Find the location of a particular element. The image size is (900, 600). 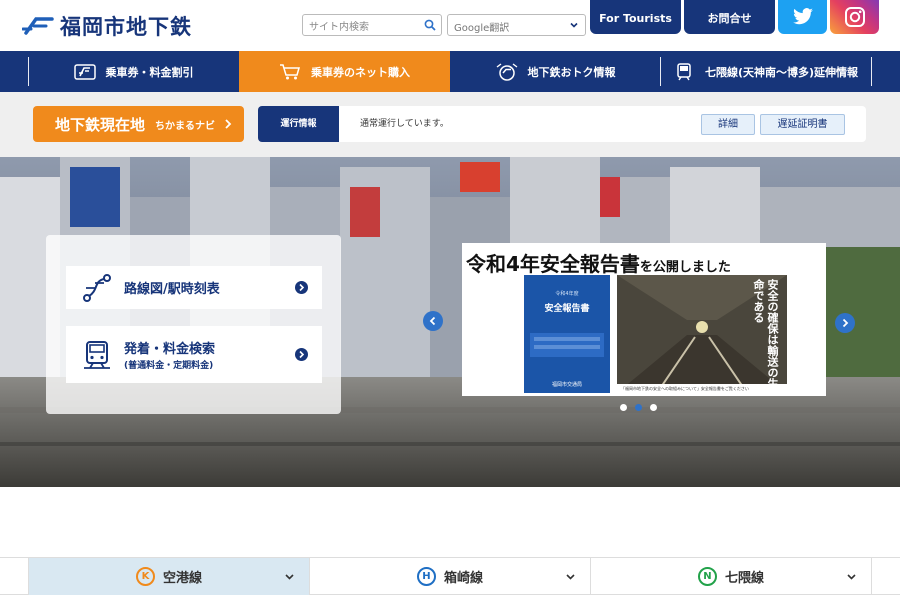

operation-status: 運行情報 通常運行しています。 詳細 遅延証明書 is located at coordinates (562, 124).